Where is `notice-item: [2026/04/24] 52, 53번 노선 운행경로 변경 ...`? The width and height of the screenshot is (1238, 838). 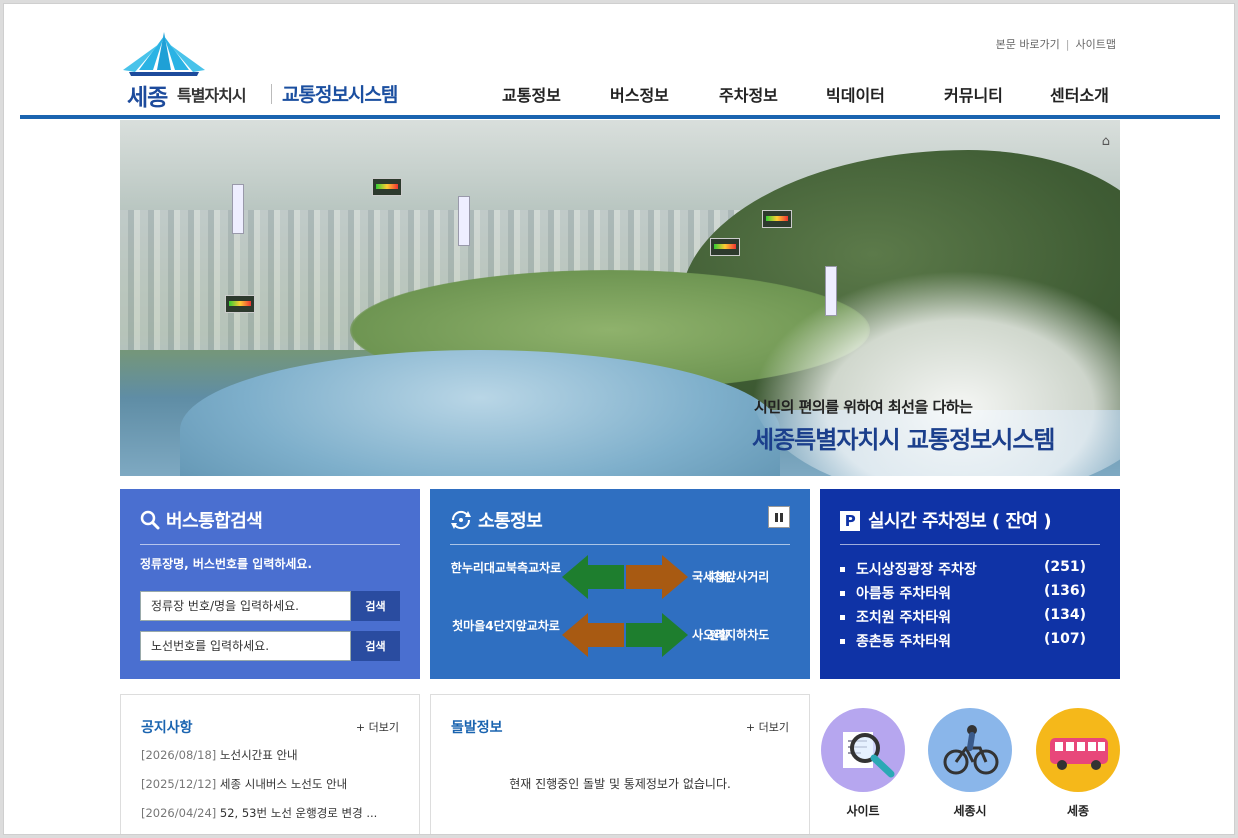
notice-item: [2026/04/24] 52, 53번 노선 운행경로 변경 ... is located at coordinates (266, 813).